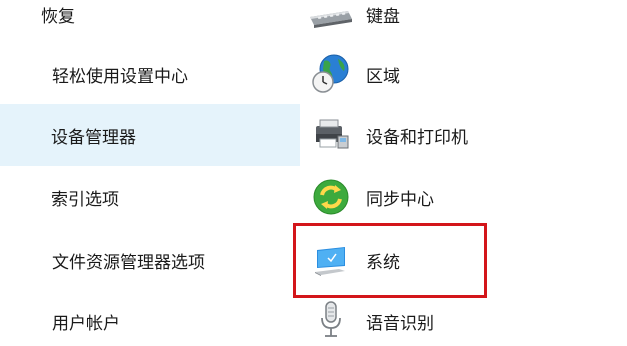 The width and height of the screenshot is (627, 346). I want to click on item-ease-of-access-center: 轻松使用设置中心, so click(150, 74).